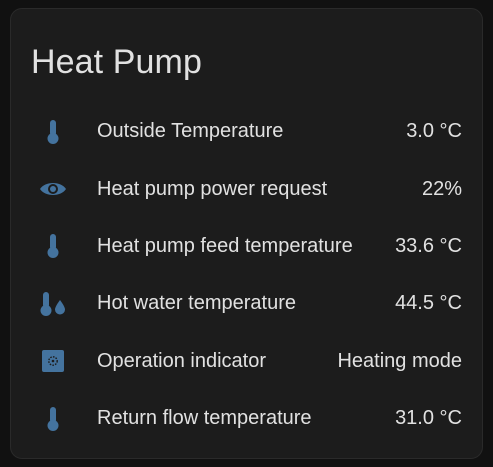 The height and width of the screenshot is (467, 493). What do you see at coordinates (441, 188) in the screenshot?
I see `entity-value: 22%` at bounding box center [441, 188].